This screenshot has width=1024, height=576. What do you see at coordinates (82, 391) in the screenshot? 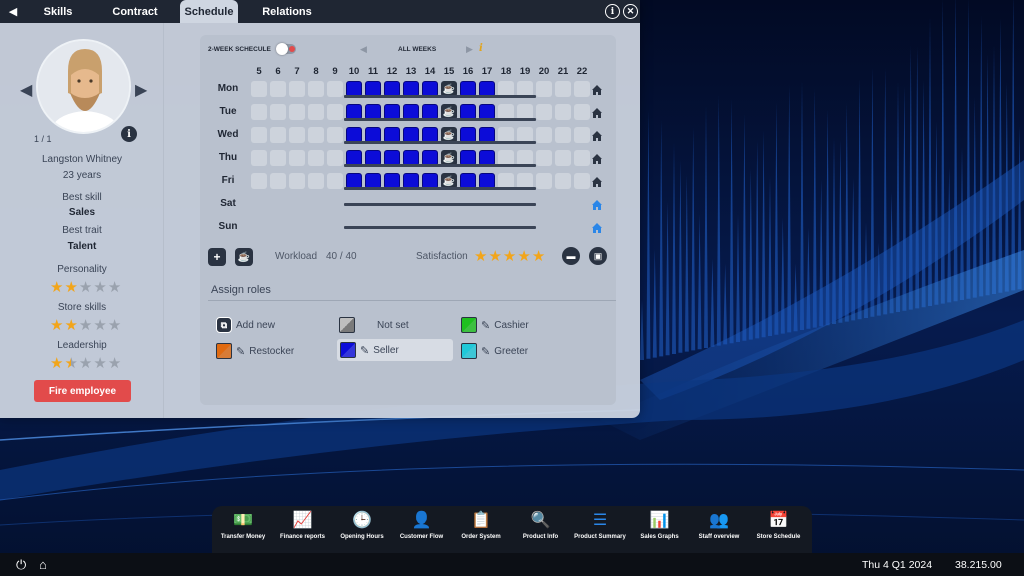
I see `fire-employee-button: Fire employee` at bounding box center [82, 391].